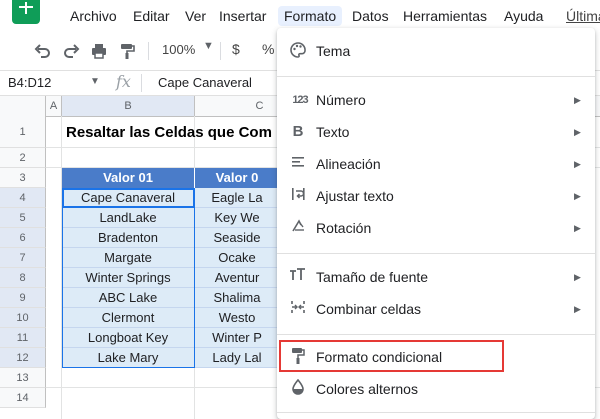 The width and height of the screenshot is (600, 419). What do you see at coordinates (348, 164) in the screenshot?
I see `menu-item-label: Alineación` at bounding box center [348, 164].